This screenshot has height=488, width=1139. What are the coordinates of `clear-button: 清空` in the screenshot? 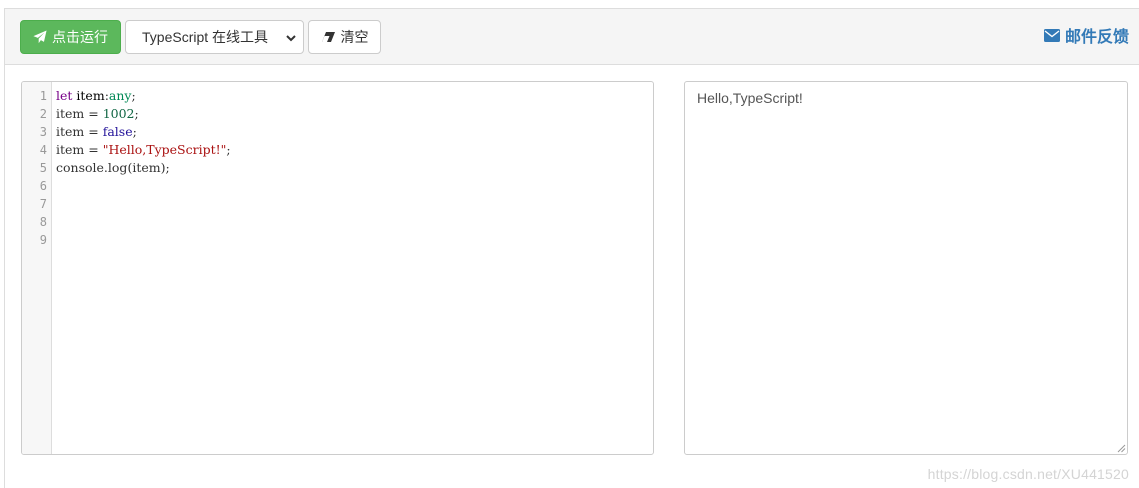 It's located at (344, 37).